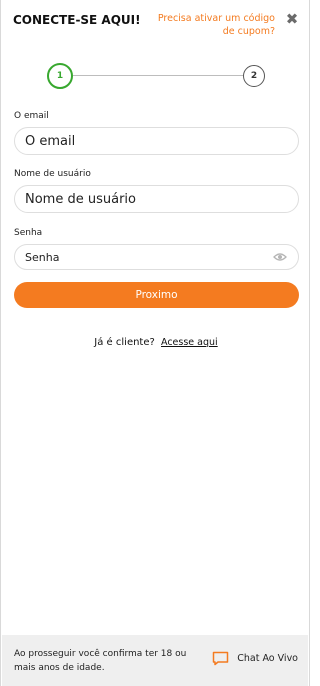 The image size is (320, 686). I want to click on username-field, so click(156, 199).